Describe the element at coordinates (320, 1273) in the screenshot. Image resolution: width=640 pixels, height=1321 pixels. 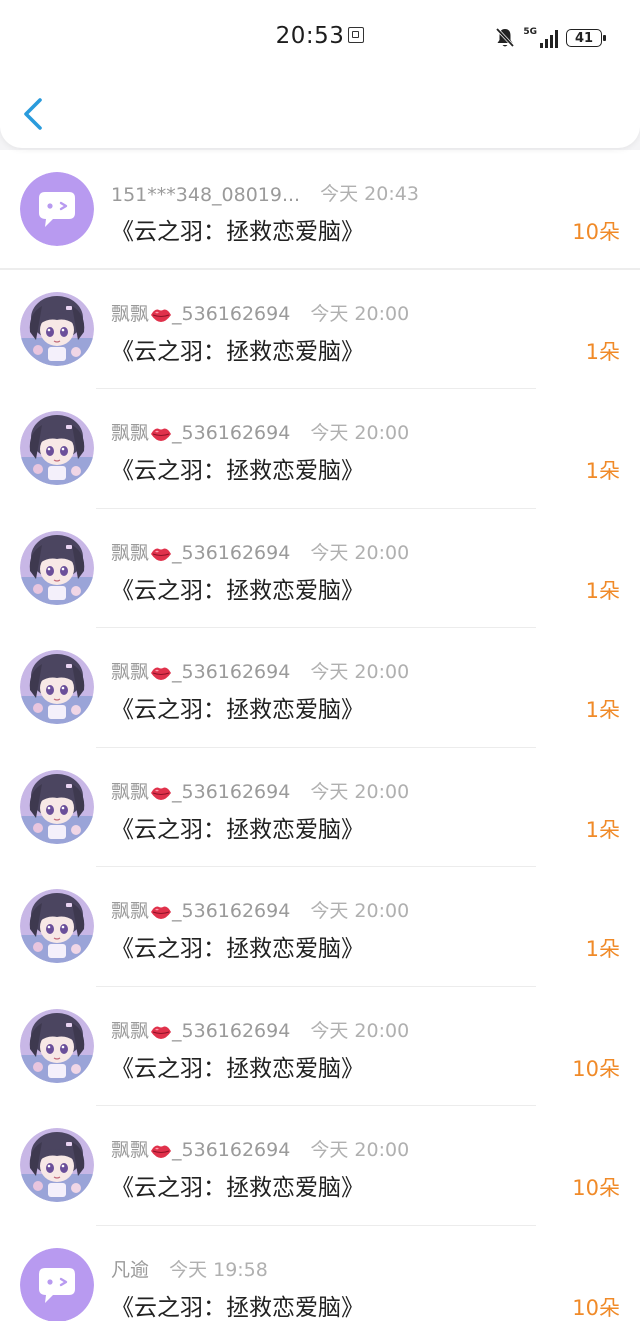
I see `gift-record-row: 凡逾 今天 19:58 《云之羽：拯救恋爱脑》 10朵` at that location.